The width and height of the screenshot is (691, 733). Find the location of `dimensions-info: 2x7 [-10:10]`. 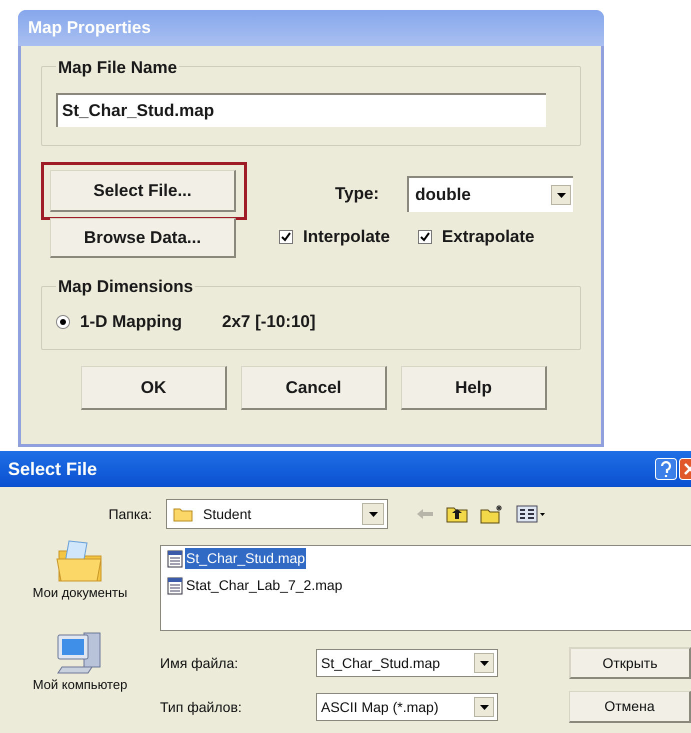

dimensions-info: 2x7 [-10:10] is located at coordinates (269, 322).